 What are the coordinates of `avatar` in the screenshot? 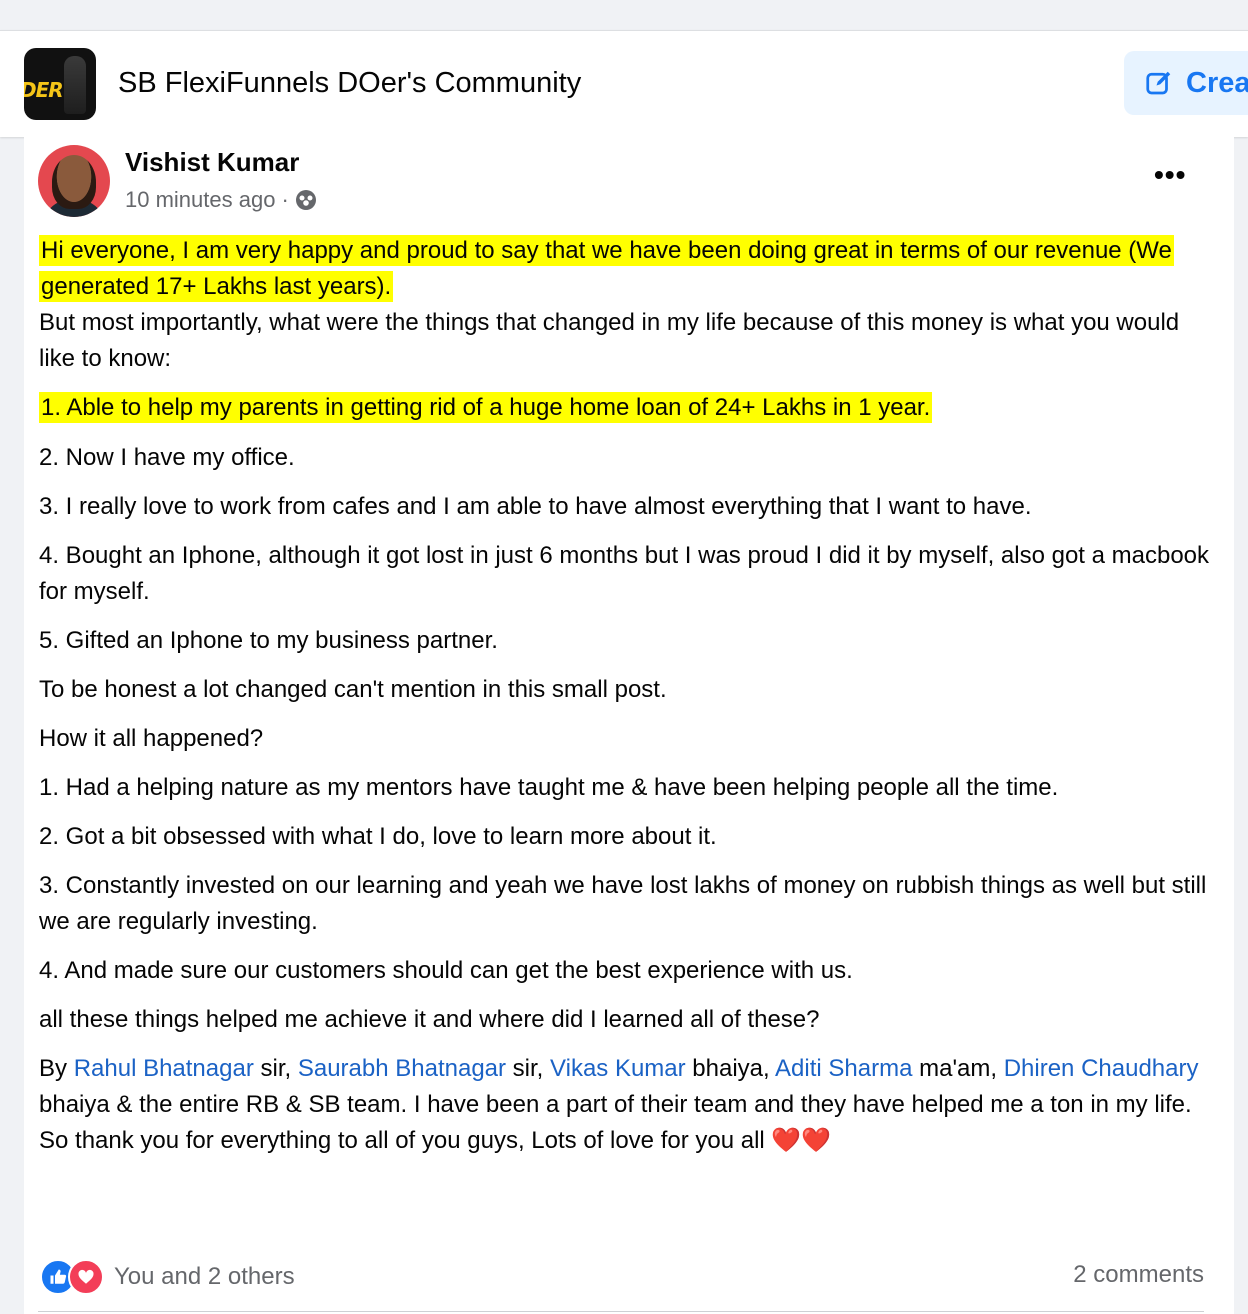 It's located at (74, 181).